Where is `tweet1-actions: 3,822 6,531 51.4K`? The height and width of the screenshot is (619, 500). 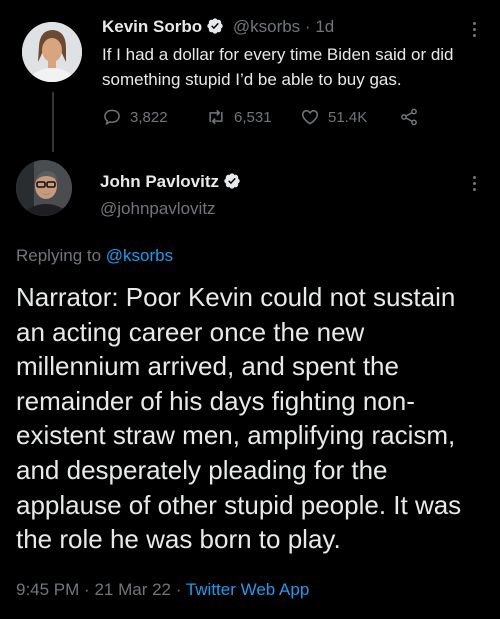
tweet1-actions: 3,822 6,531 51.4K is located at coordinates (292, 118).